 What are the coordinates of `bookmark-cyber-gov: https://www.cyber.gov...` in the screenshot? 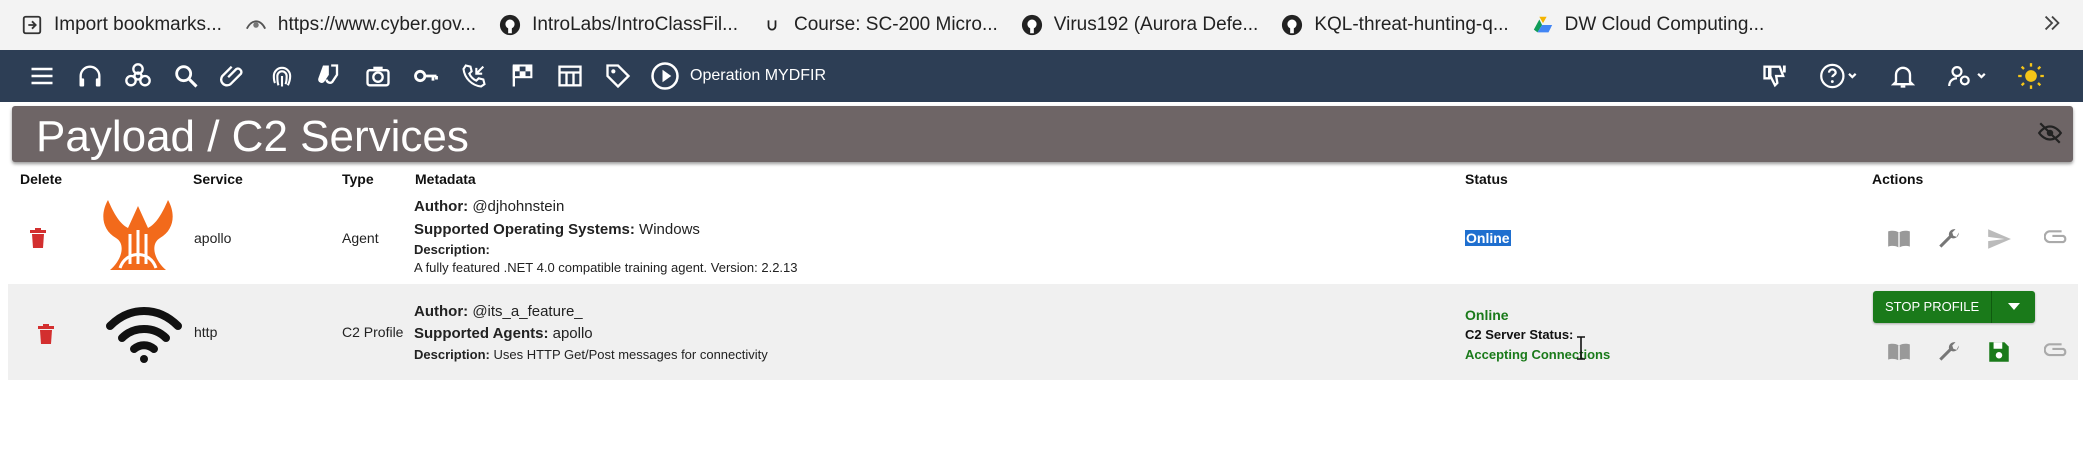 It's located at (360, 25).